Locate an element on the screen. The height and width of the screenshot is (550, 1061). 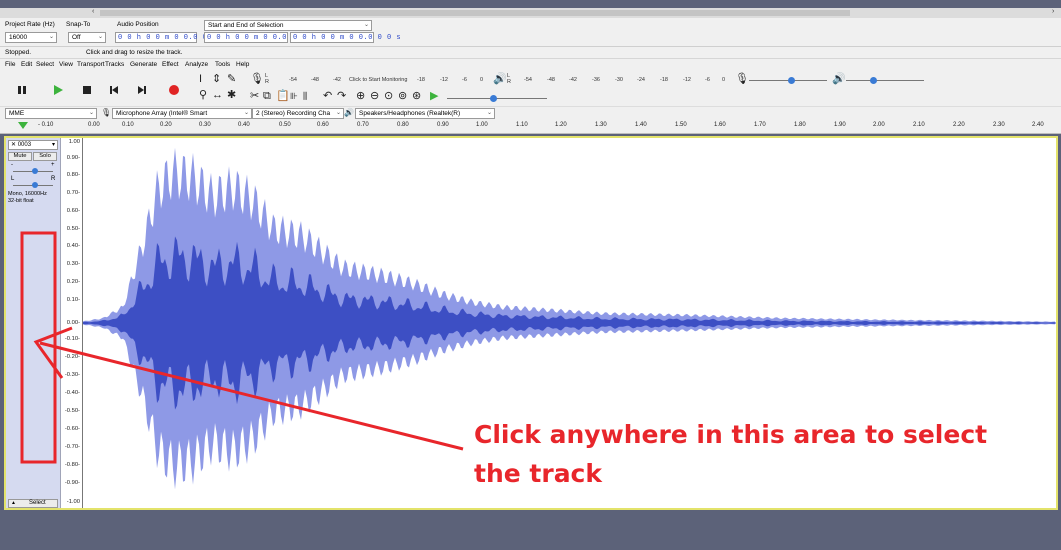
ruler-tick: 1.40 is located at coordinates (641, 125).